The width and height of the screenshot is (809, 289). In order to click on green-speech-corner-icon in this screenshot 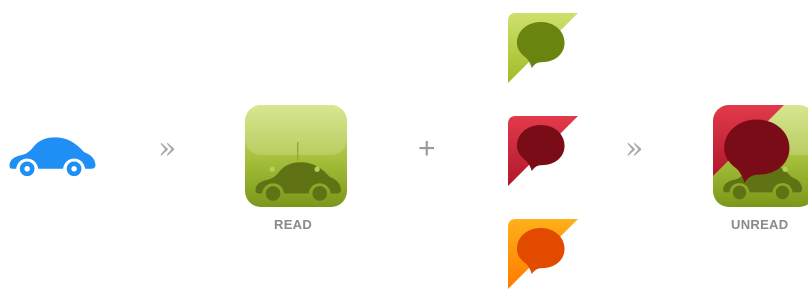, I will do `click(543, 48)`.